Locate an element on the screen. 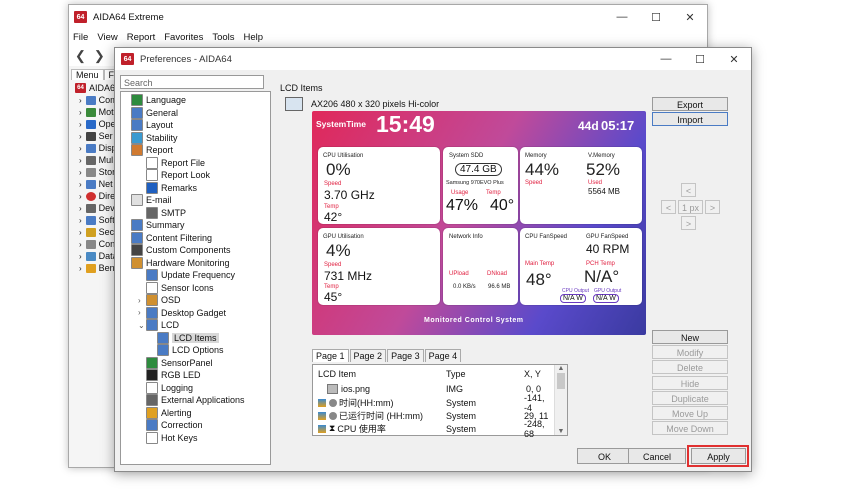  scroll-thumb is located at coordinates (561, 381).